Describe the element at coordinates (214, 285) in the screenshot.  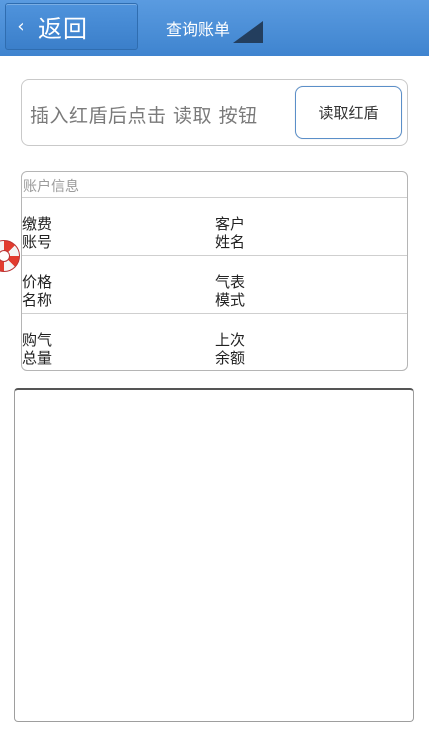
I see `account-row: 价格 名称 气表 模式` at that location.